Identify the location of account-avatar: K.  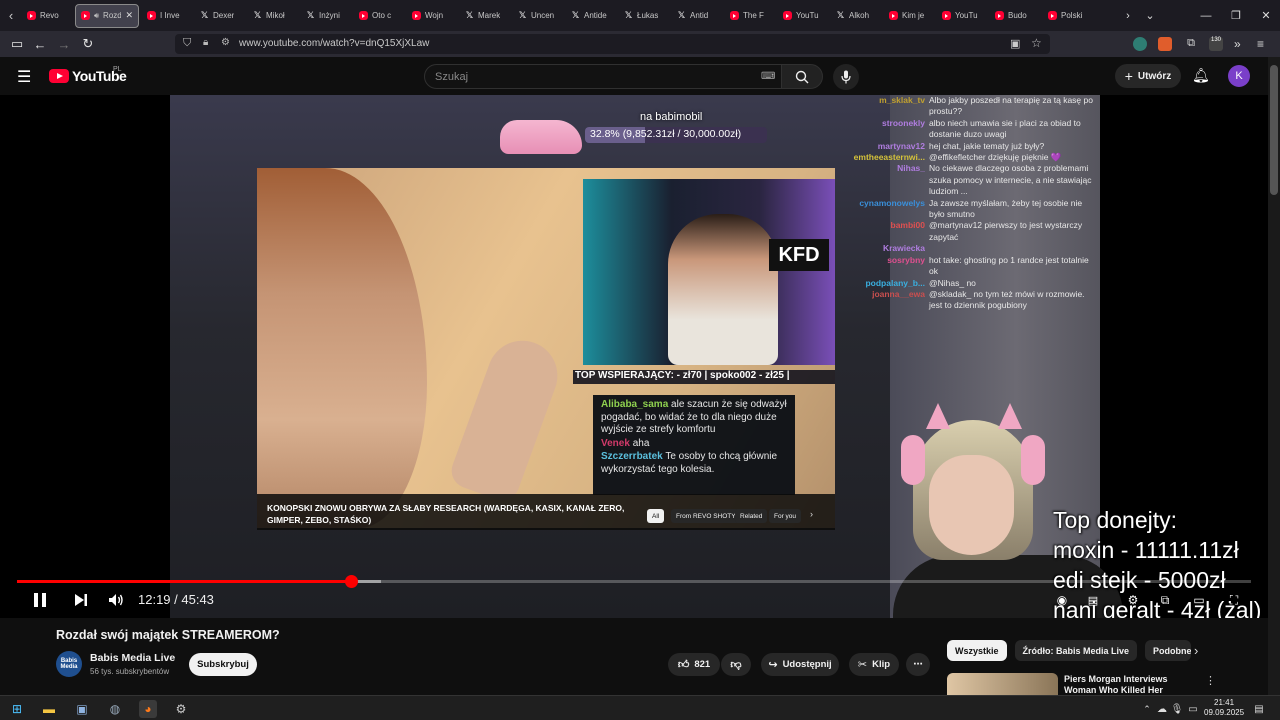
(1239, 76).